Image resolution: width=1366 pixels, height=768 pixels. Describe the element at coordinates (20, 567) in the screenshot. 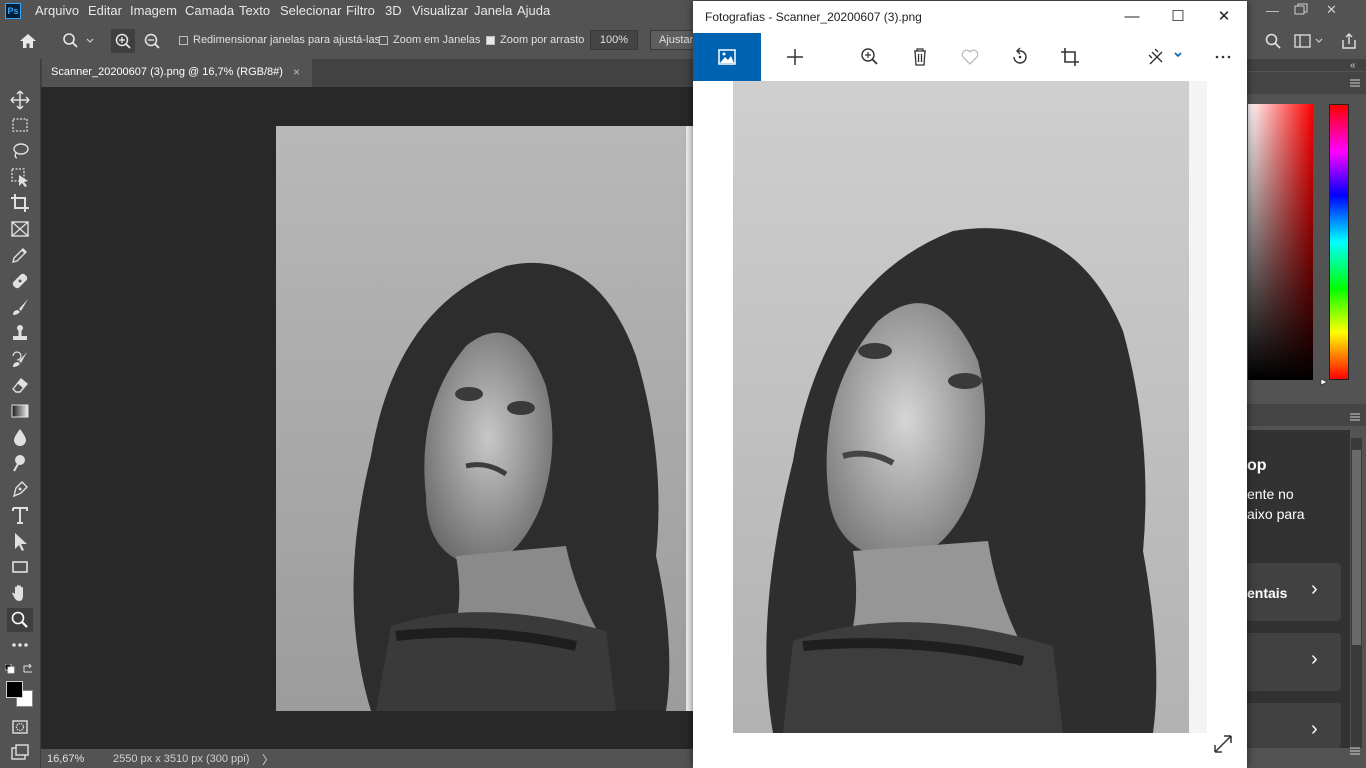

I see `rectangle-tool-icon` at that location.